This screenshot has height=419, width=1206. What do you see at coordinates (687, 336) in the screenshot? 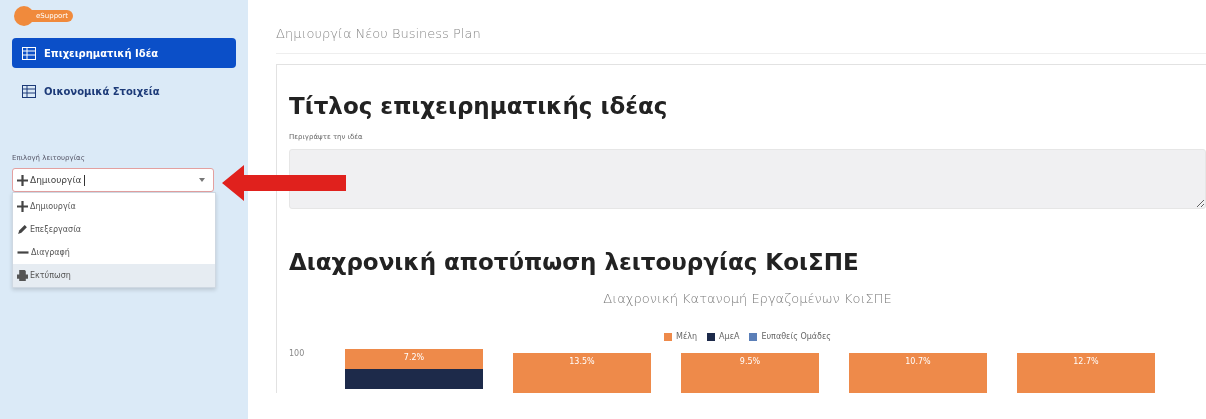
I see `legend-label: Μέλη` at bounding box center [687, 336].